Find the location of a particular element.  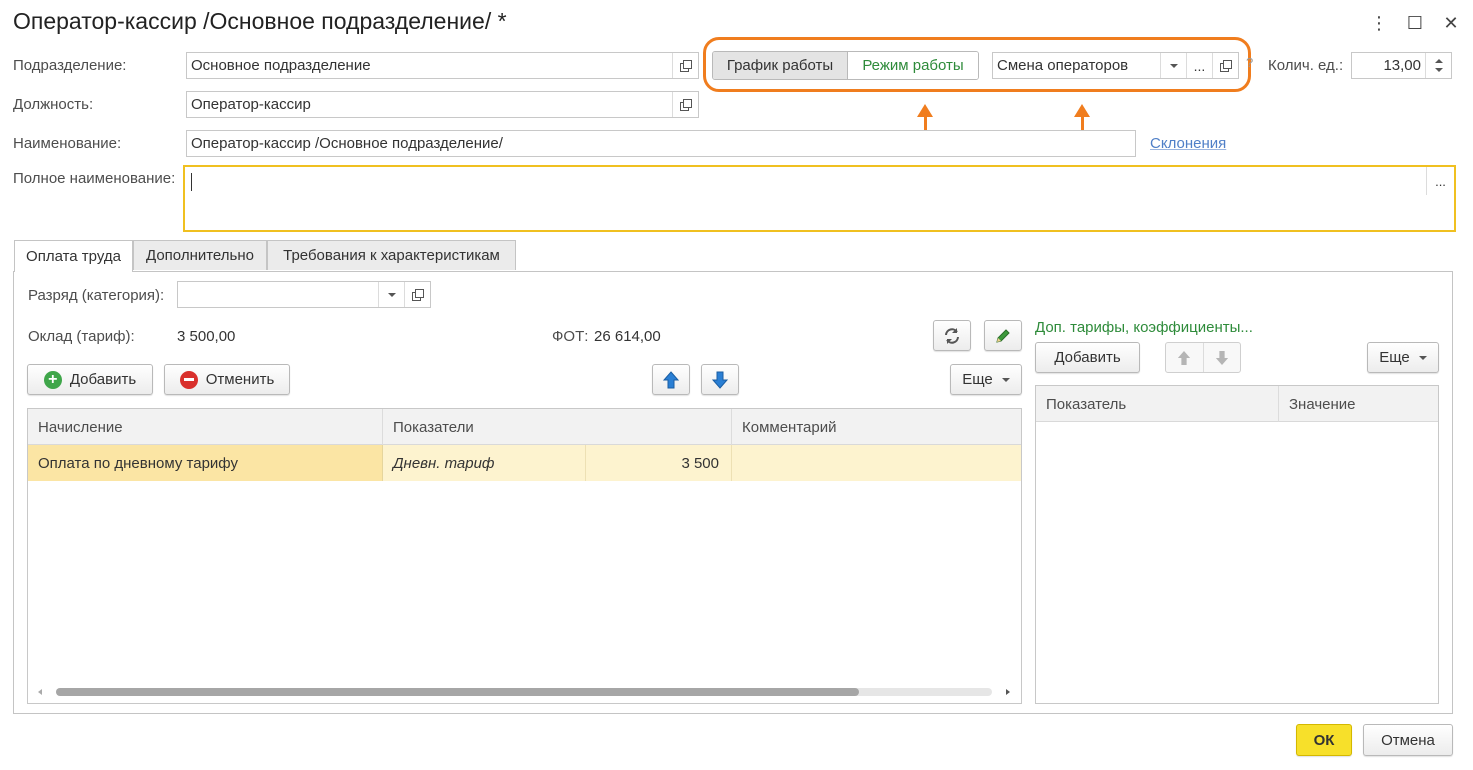

close-icon: ✕ is located at coordinates (1451, 23).